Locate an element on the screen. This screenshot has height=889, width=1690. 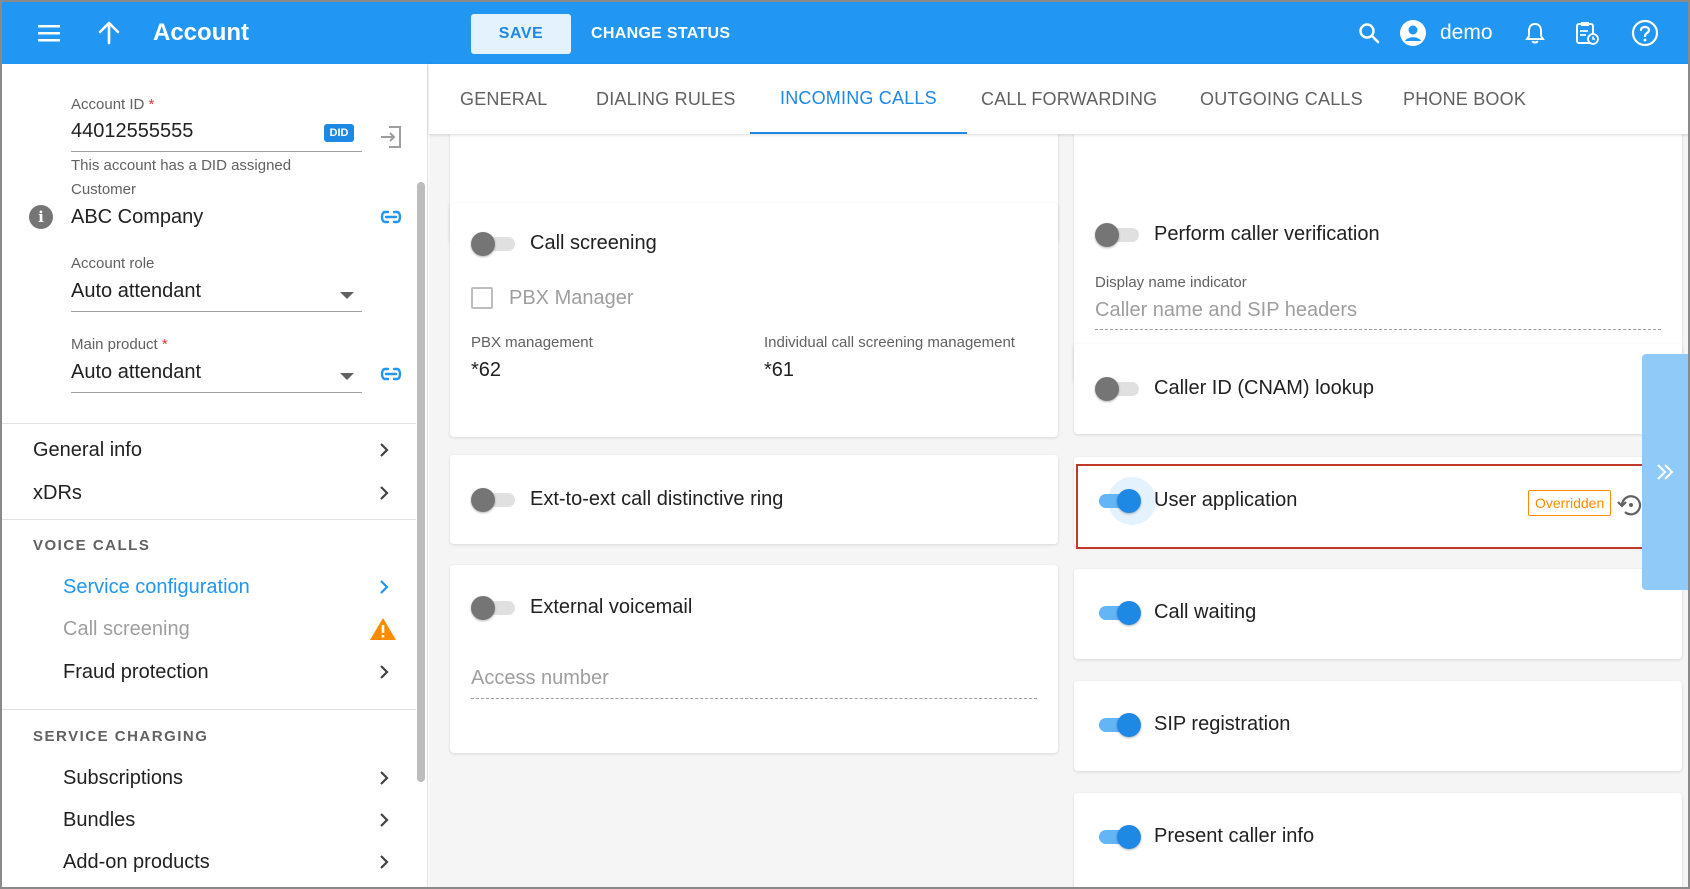
cnam-lookup-card: Caller ID (CNAM) lookup is located at coordinates (1378, 389).